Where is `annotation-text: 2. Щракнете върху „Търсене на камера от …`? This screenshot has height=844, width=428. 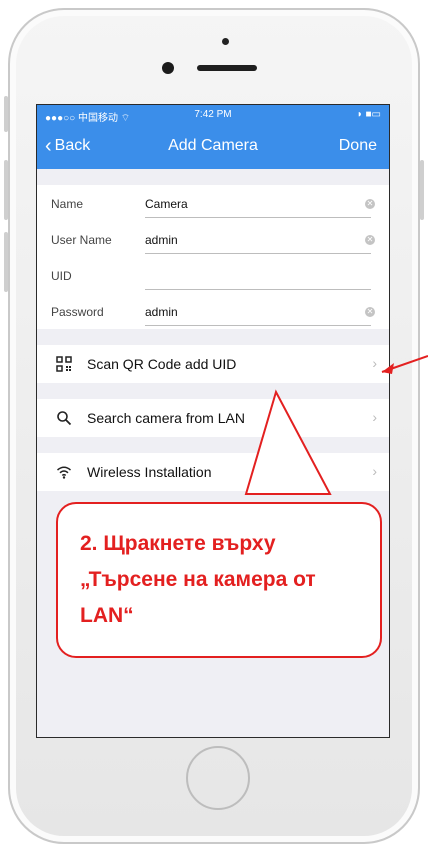 annotation-text: 2. Щракнете върху „Търсене на камера от … is located at coordinates (198, 579).